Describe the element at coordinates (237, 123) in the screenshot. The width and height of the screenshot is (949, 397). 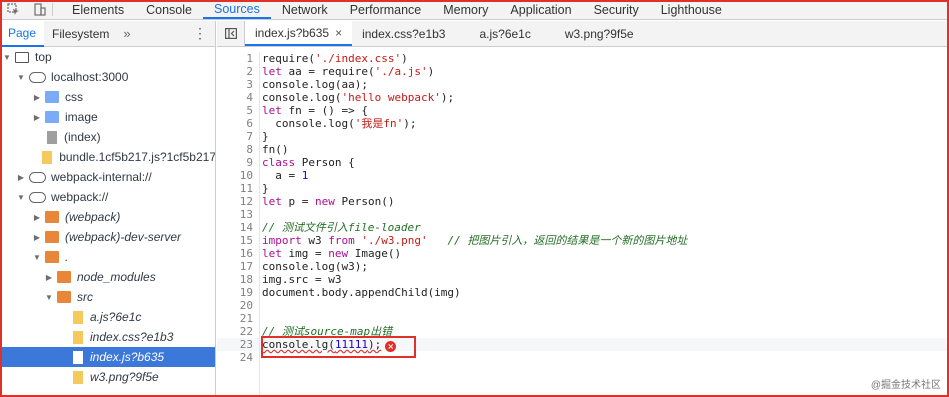
I see `line-number: 6` at that location.